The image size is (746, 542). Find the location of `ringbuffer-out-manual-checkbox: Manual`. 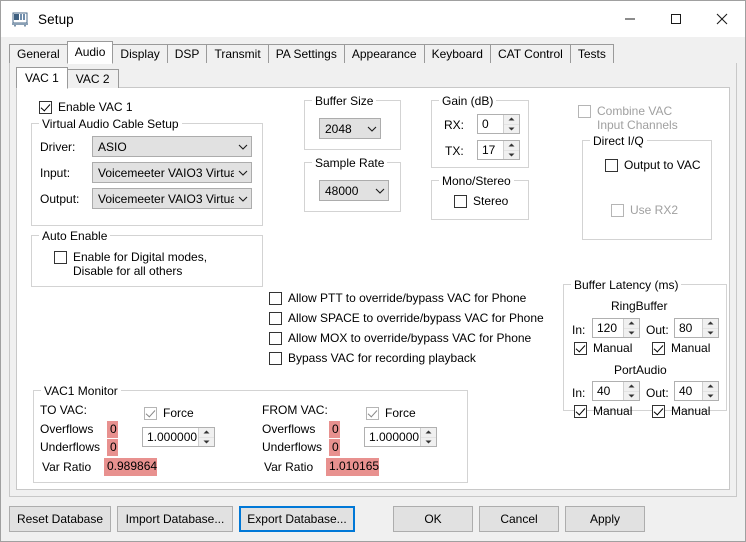

ringbuffer-out-manual-checkbox: Manual is located at coordinates (681, 348).